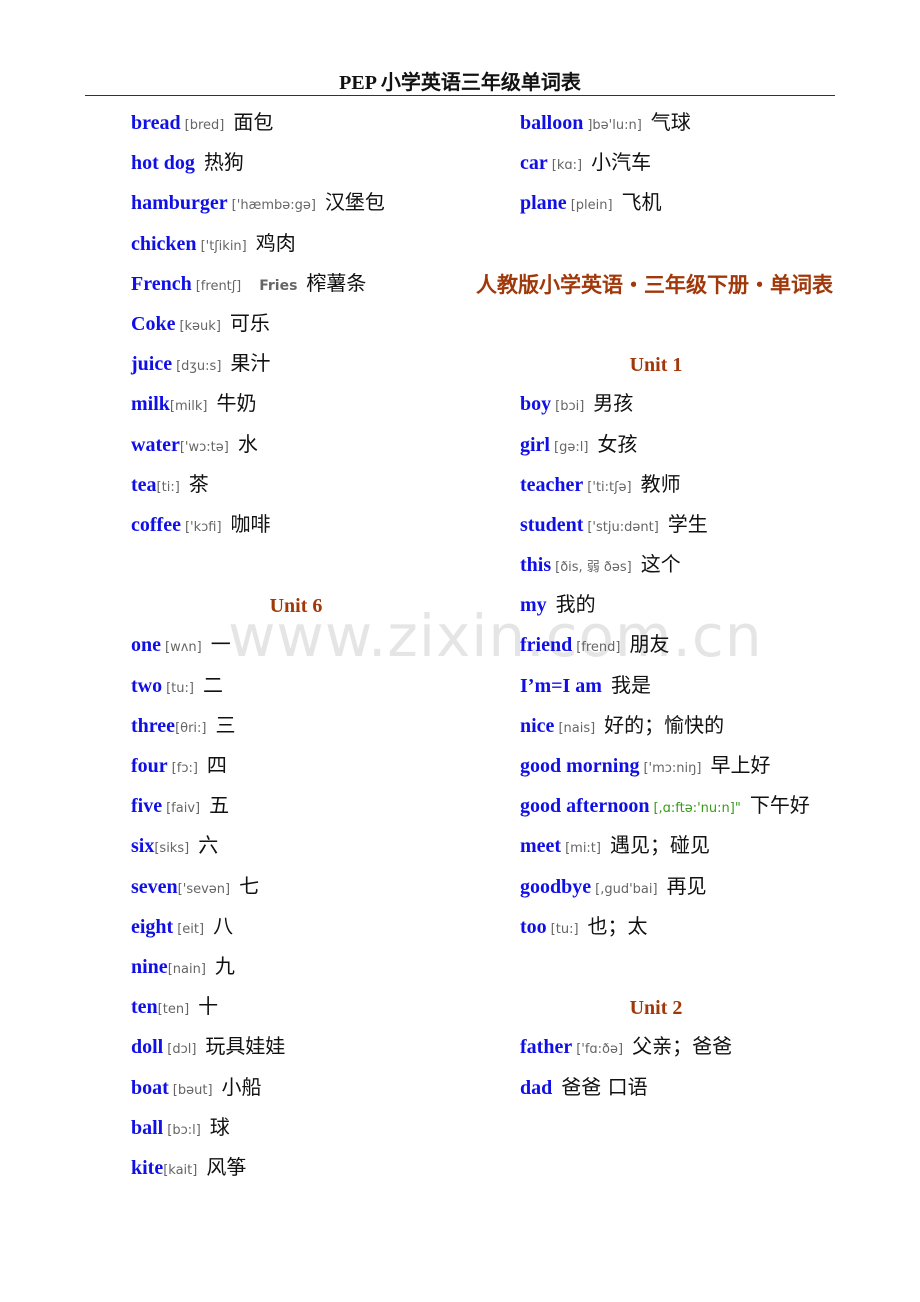 The image size is (920, 1302). I want to click on vocab-row: doll [dɔl] 玩具娃娃, so click(296, 1048).